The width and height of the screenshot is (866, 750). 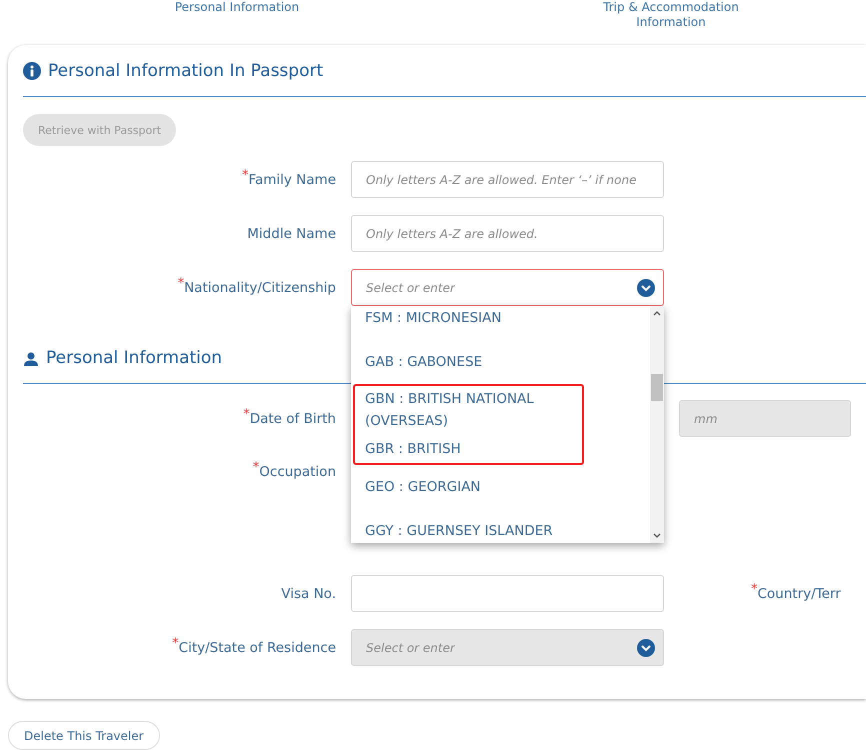 I want to click on dropdown-option: GBR : BRITISH, so click(x=468, y=449).